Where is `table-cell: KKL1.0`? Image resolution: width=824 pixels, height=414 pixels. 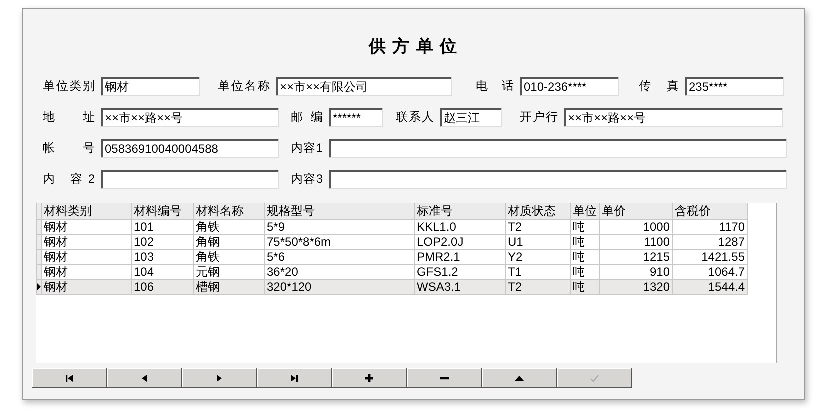 table-cell: KKL1.0 is located at coordinates (460, 227).